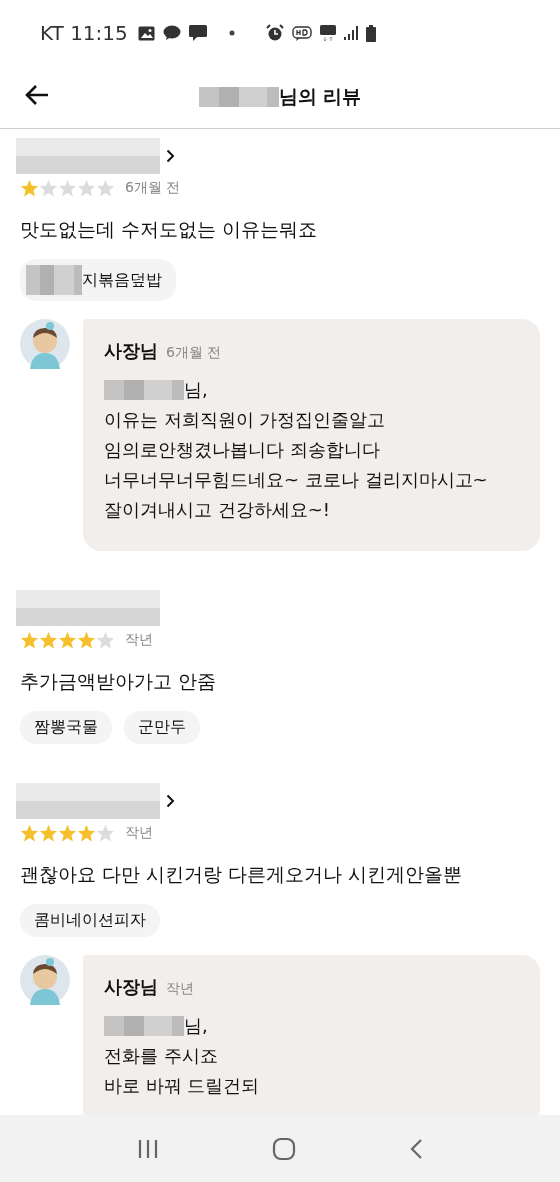 This screenshot has height=1182, width=560. Describe the element at coordinates (231, 33) in the screenshot. I see `dot-icon` at that location.